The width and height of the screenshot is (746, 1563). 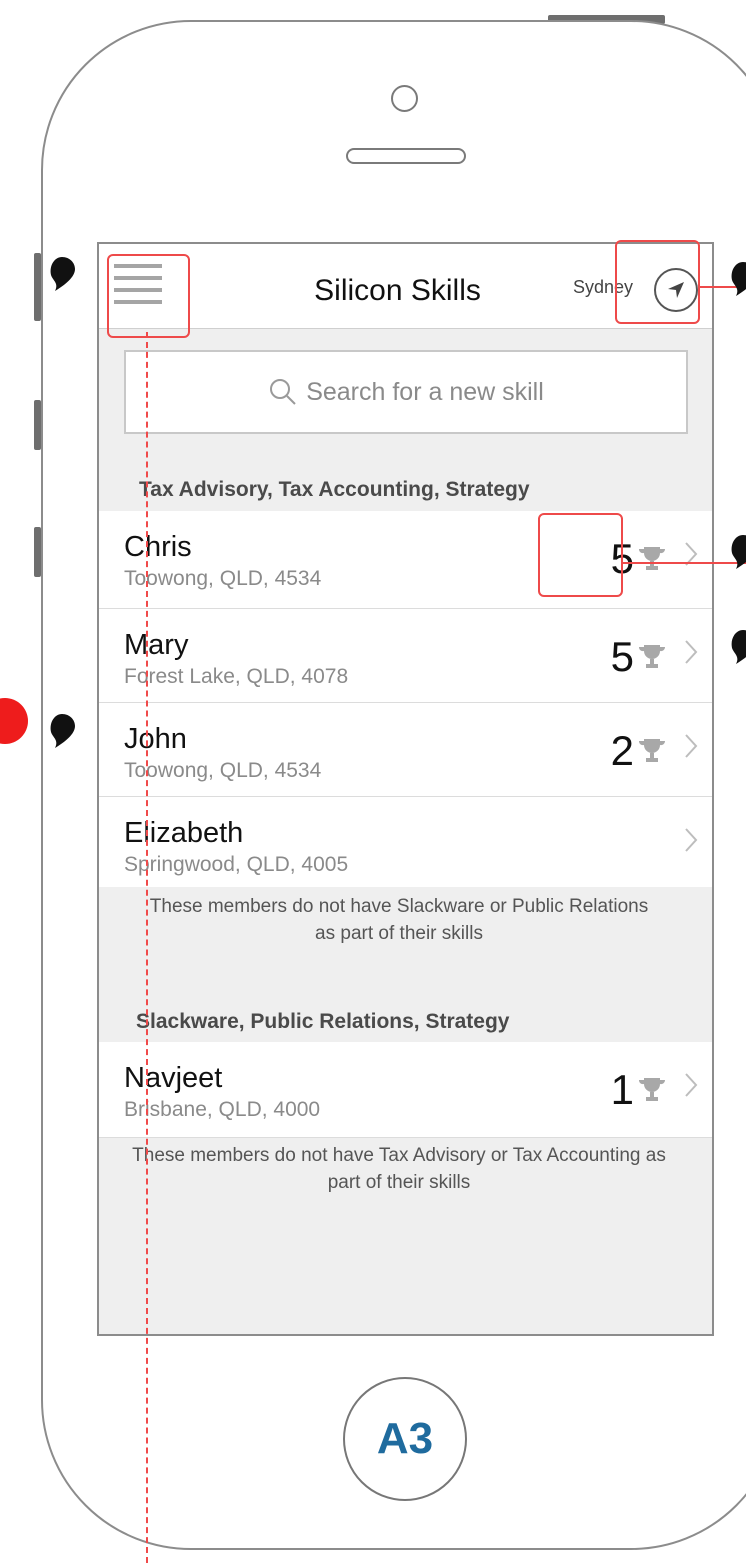 I want to click on member-score: 1, so click(x=622, y=1089).